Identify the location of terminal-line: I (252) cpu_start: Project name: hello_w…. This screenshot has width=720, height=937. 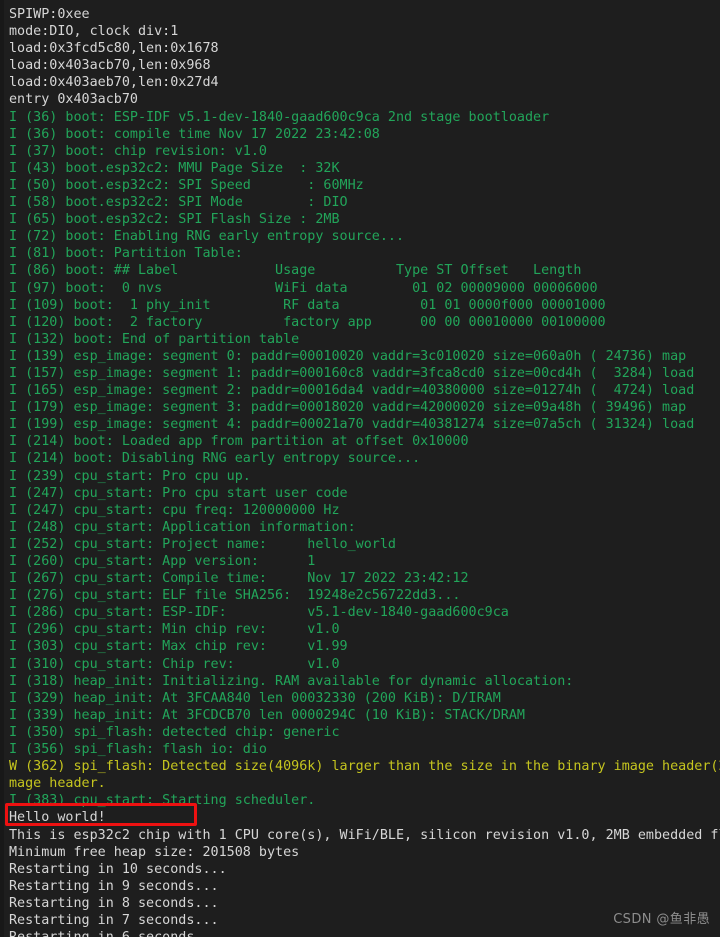
(202, 544).